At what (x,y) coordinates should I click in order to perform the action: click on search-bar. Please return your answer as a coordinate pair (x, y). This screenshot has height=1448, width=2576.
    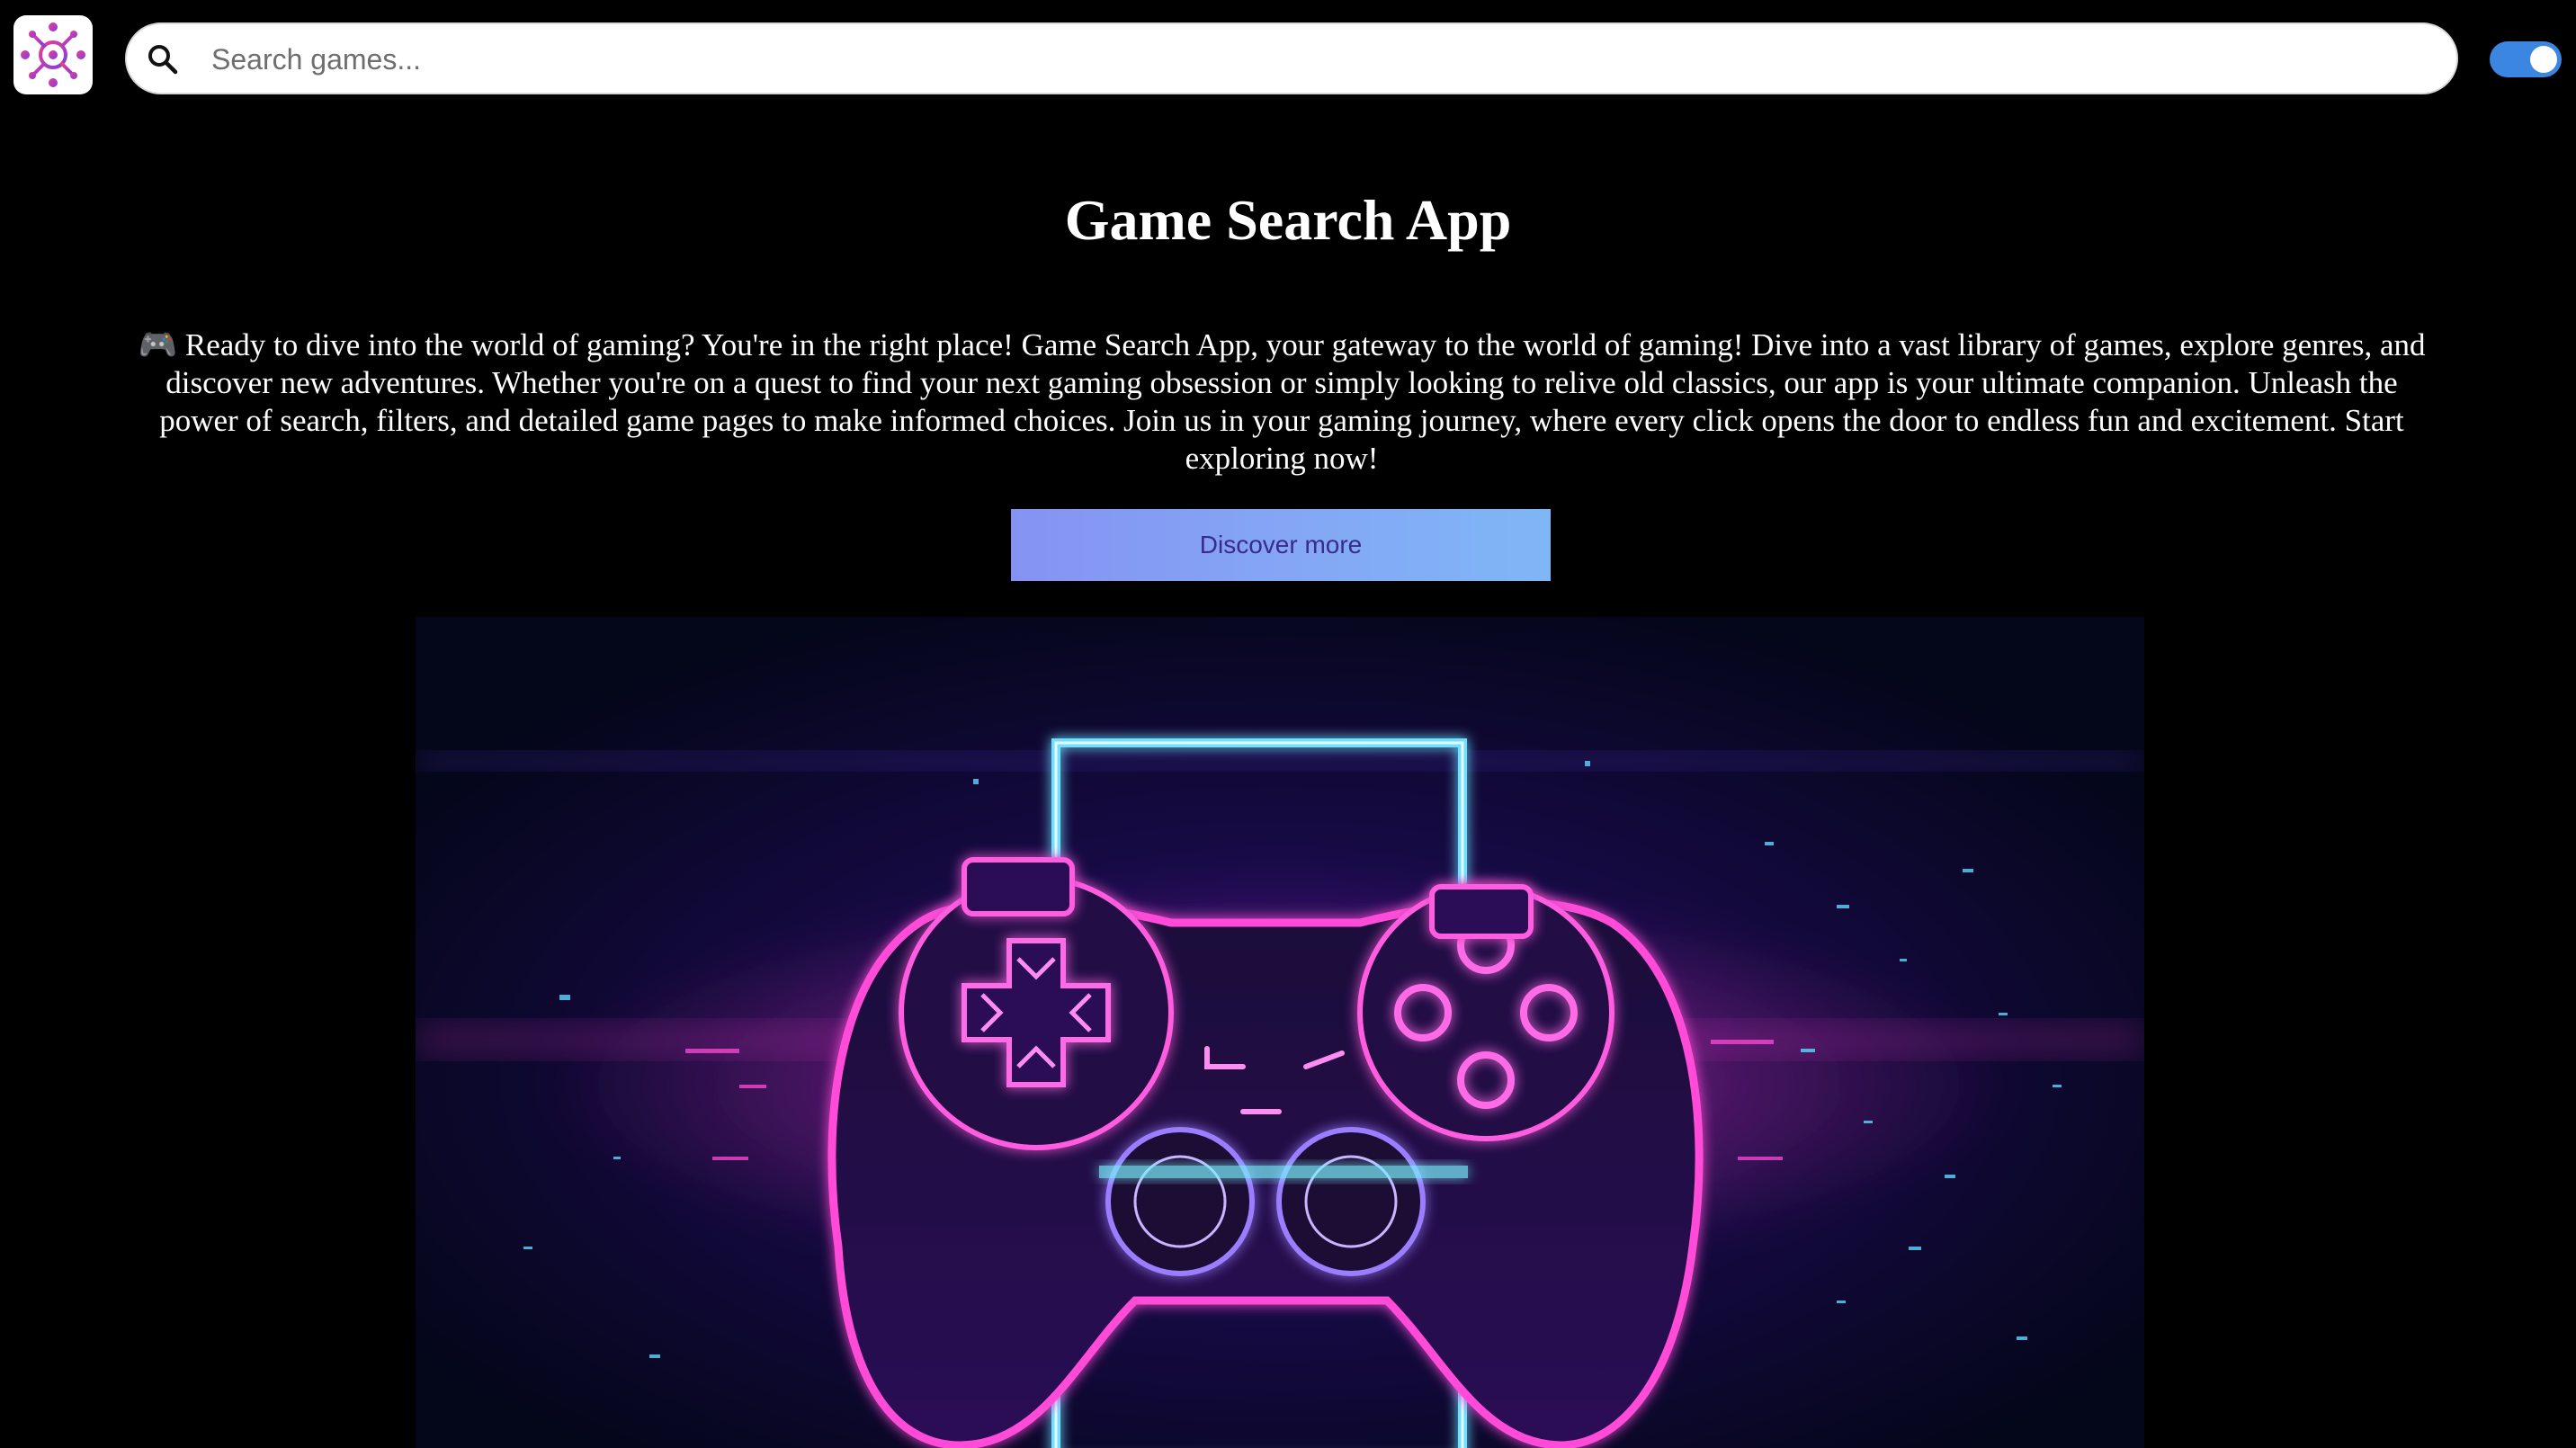
    Looking at the image, I should click on (1291, 58).